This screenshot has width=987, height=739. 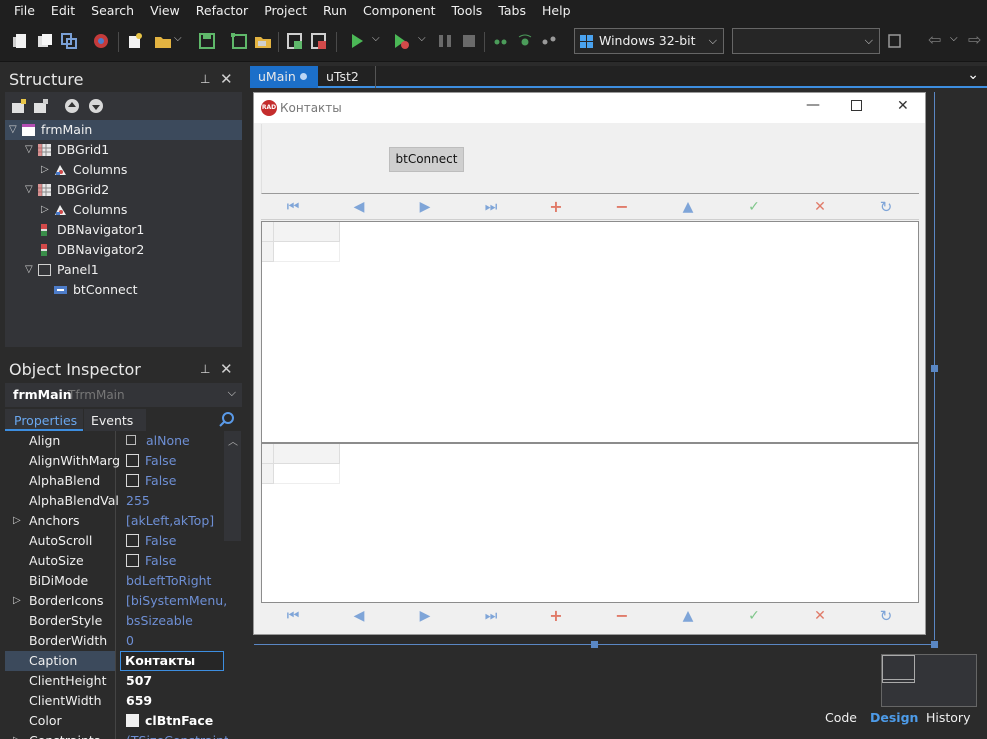 What do you see at coordinates (222, 11) in the screenshot?
I see `menu-refactor: Refactor` at bounding box center [222, 11].